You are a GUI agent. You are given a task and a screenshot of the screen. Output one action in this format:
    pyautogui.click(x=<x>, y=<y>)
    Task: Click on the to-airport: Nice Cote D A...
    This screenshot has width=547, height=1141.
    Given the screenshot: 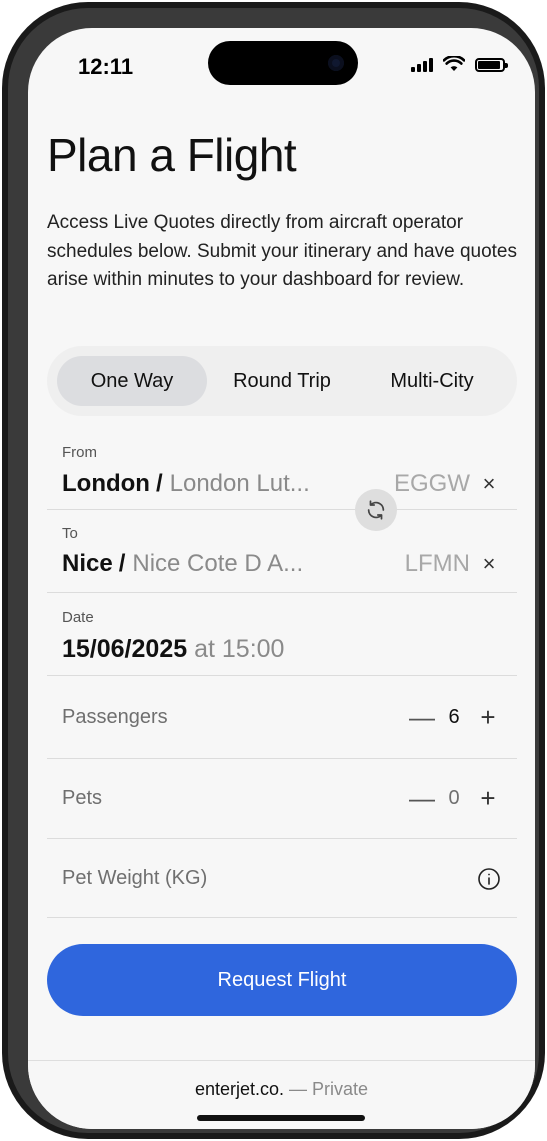 What is the action you would take?
    pyautogui.click(x=218, y=563)
    